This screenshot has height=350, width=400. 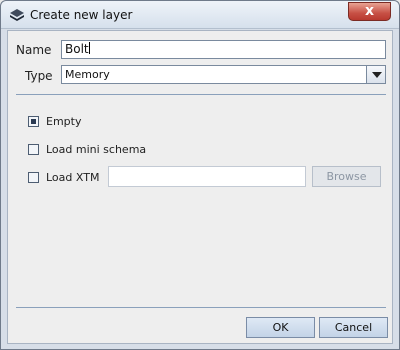 I want to click on option-load-xtm-label: Load XTM, so click(x=73, y=177).